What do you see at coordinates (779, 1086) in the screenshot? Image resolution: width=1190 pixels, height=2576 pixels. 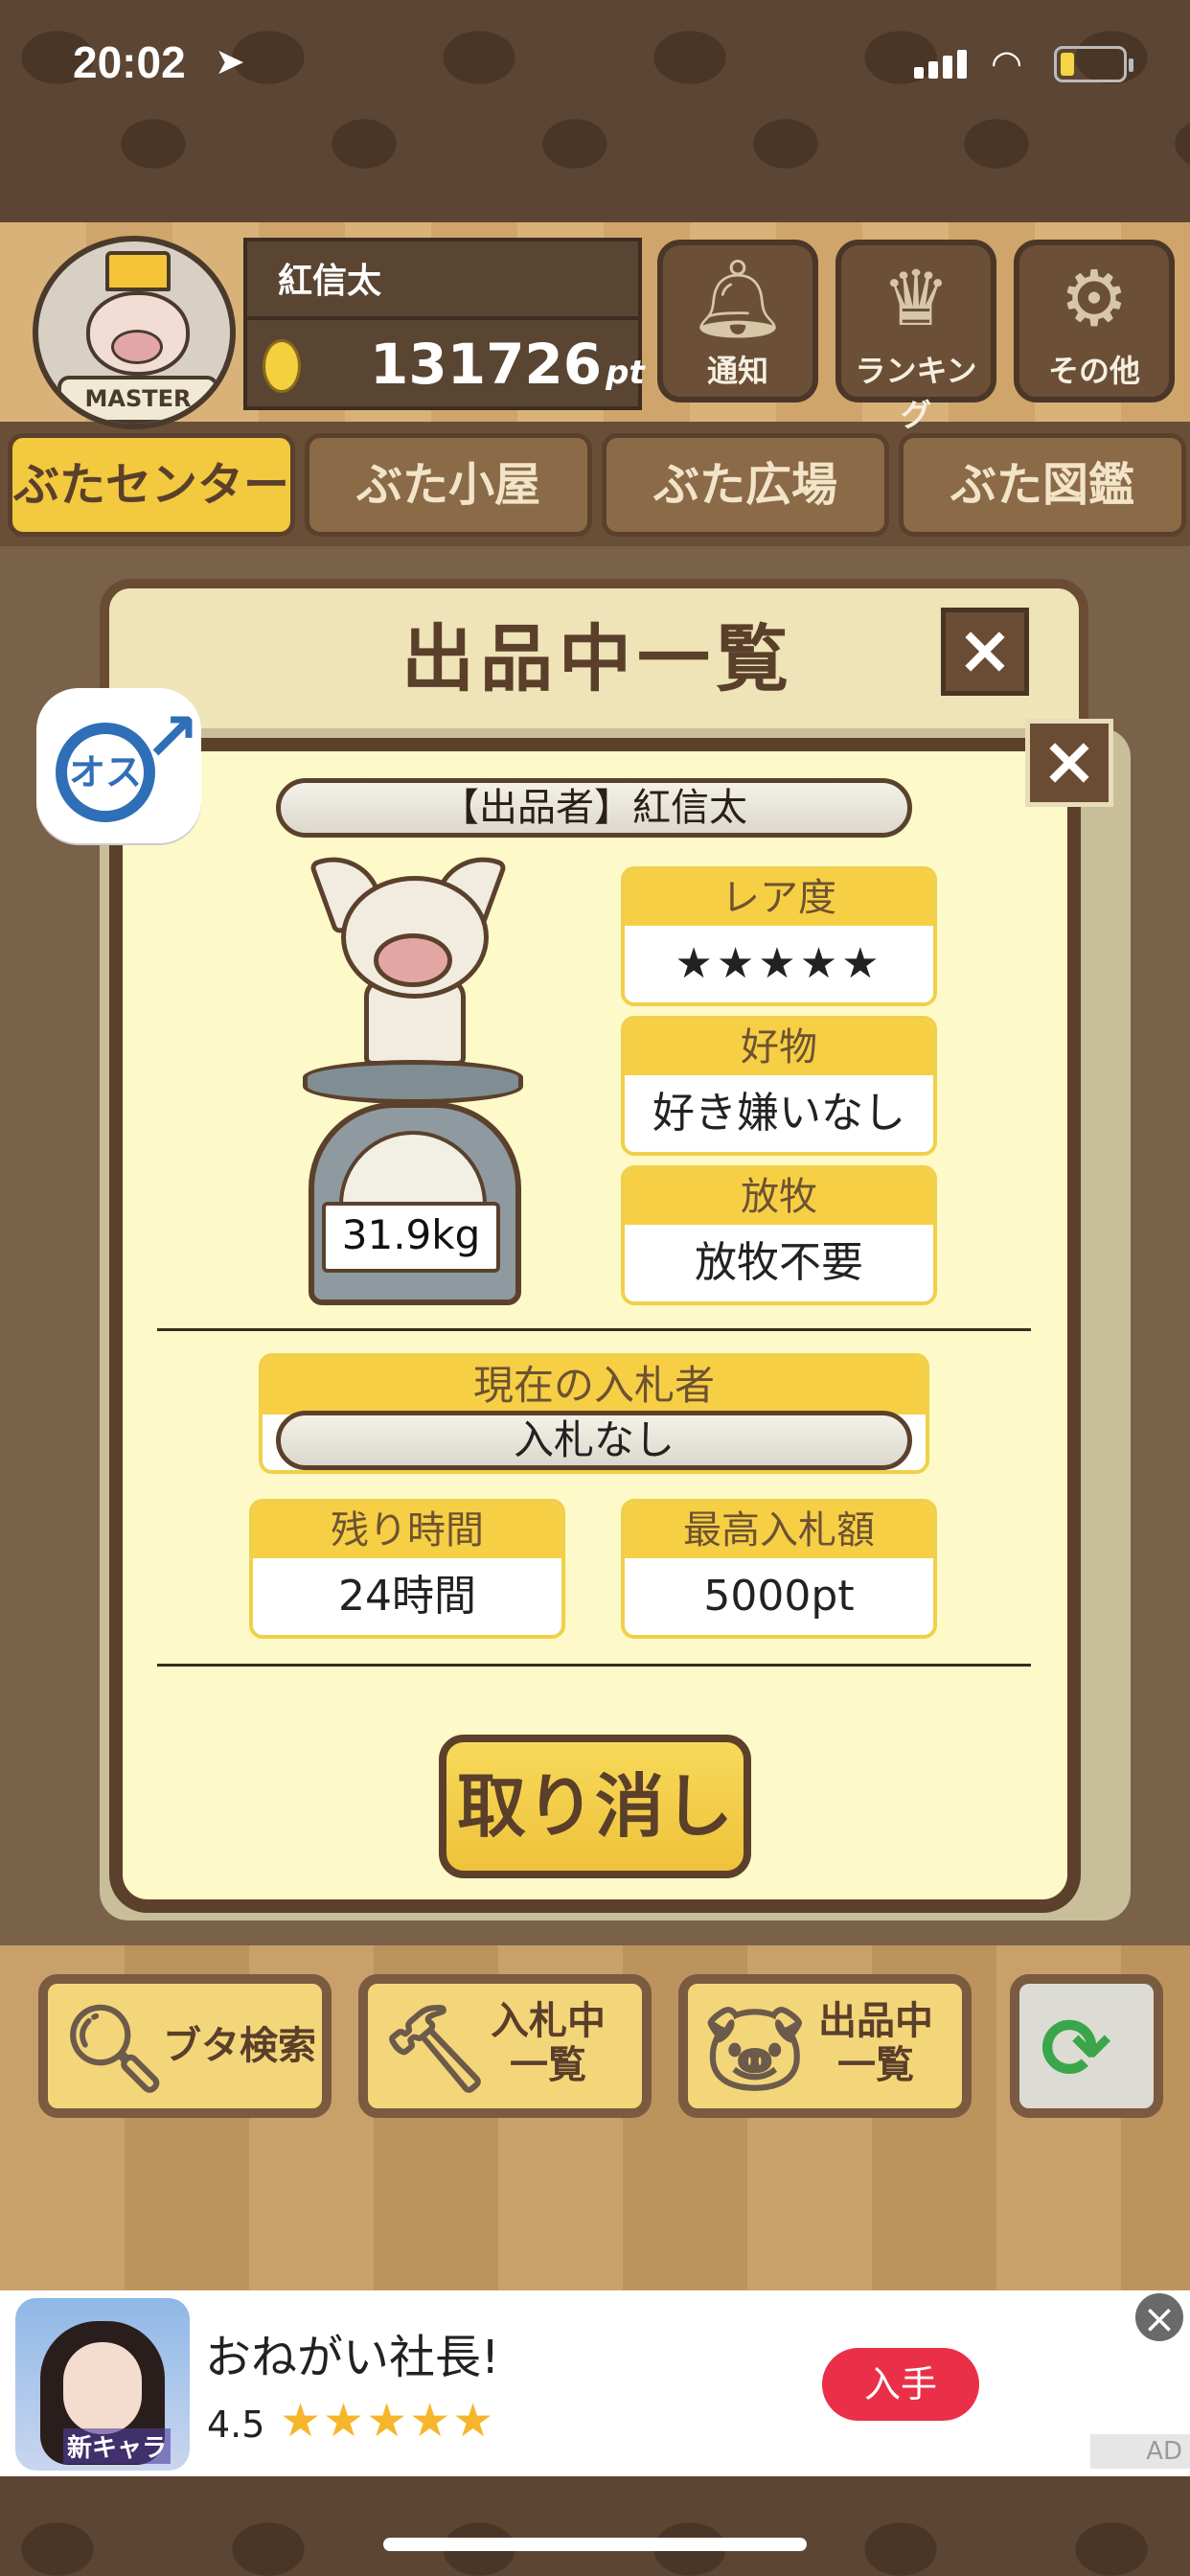 I see `favorite-food-box: 好物 好き嫌いなし` at bounding box center [779, 1086].